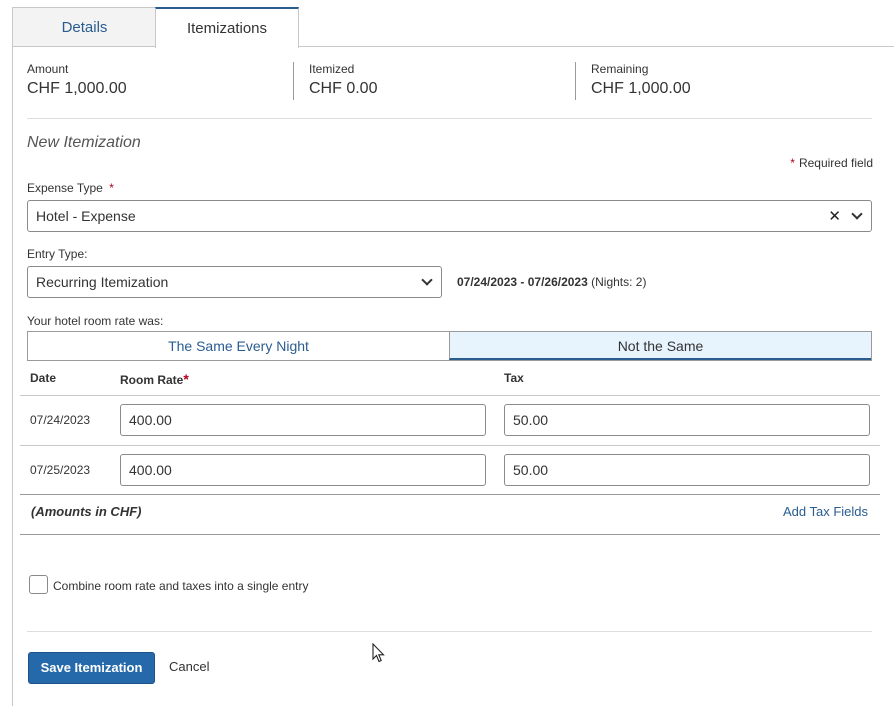  I want to click on amount-label: Amount, so click(48, 69).